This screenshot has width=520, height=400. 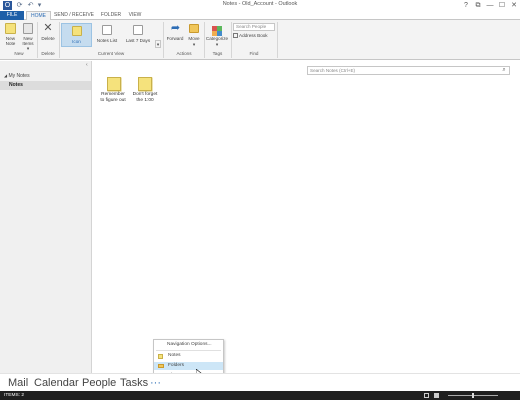 I want to click on note-item: Remember to figure out, so click(x=113, y=92).